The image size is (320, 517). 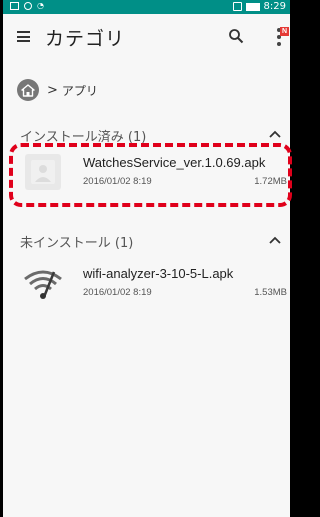 What do you see at coordinates (14, 6) in the screenshot?
I see `notification-icon` at bounding box center [14, 6].